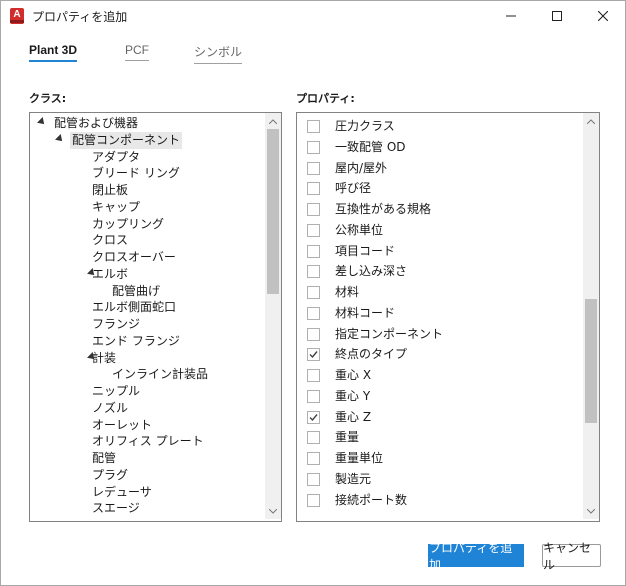 Image resolution: width=626 pixels, height=586 pixels. Describe the element at coordinates (353, 188) in the screenshot. I see `property-label: 呼び径` at that location.